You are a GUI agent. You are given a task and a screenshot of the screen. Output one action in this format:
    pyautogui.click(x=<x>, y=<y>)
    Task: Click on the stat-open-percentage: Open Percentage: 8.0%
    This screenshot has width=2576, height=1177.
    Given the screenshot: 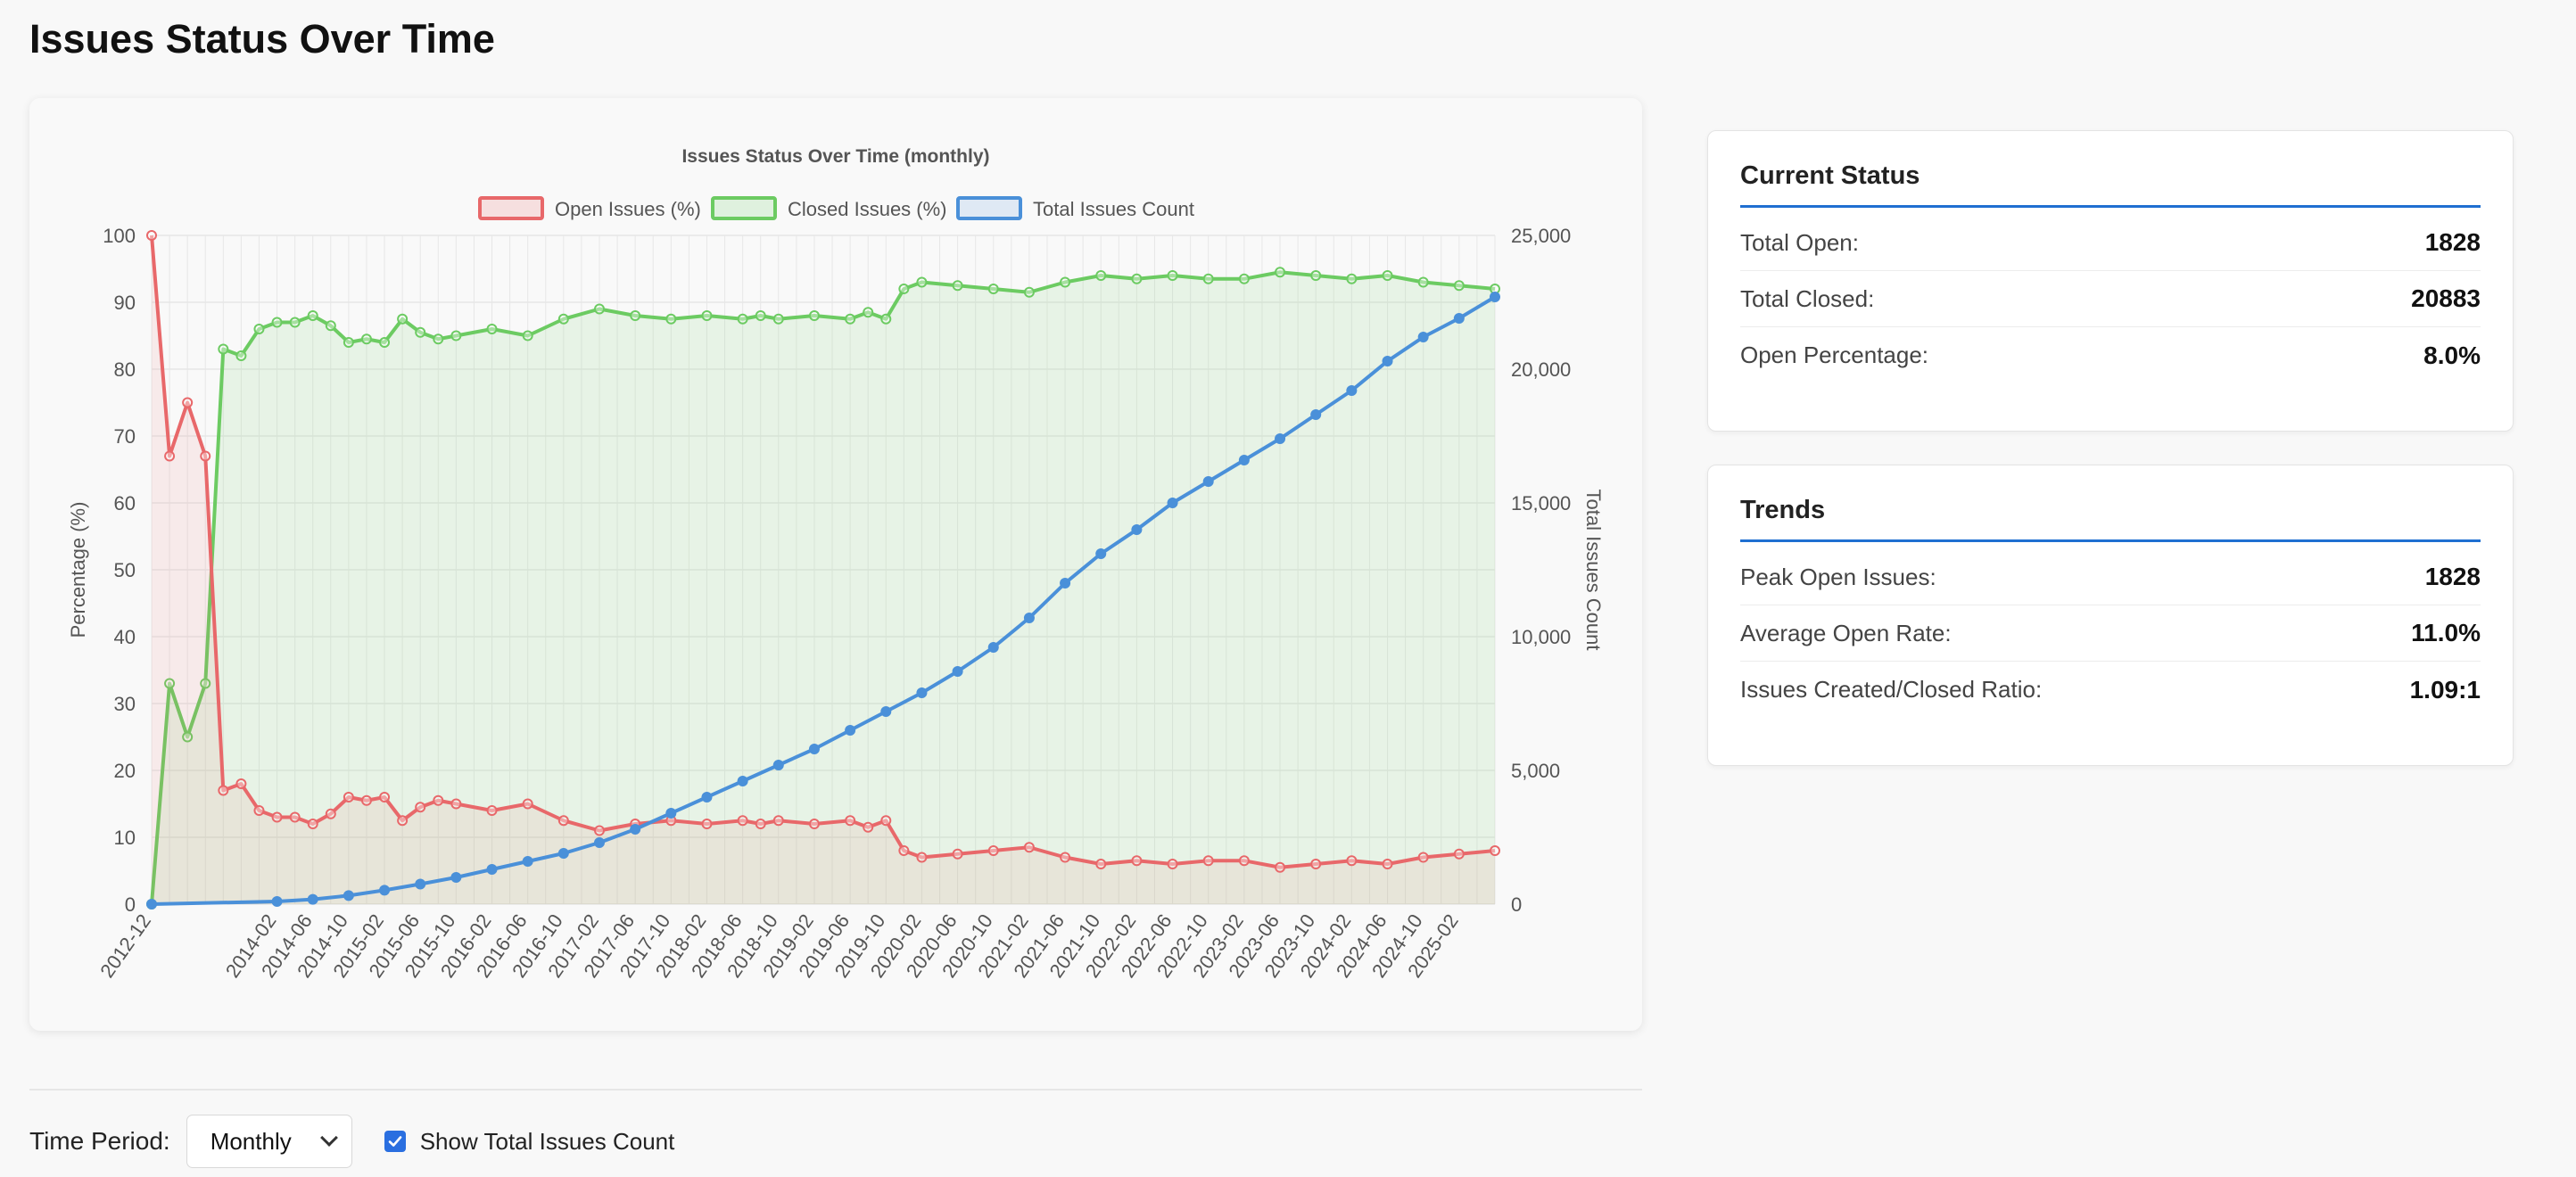 What is the action you would take?
    pyautogui.click(x=2111, y=355)
    